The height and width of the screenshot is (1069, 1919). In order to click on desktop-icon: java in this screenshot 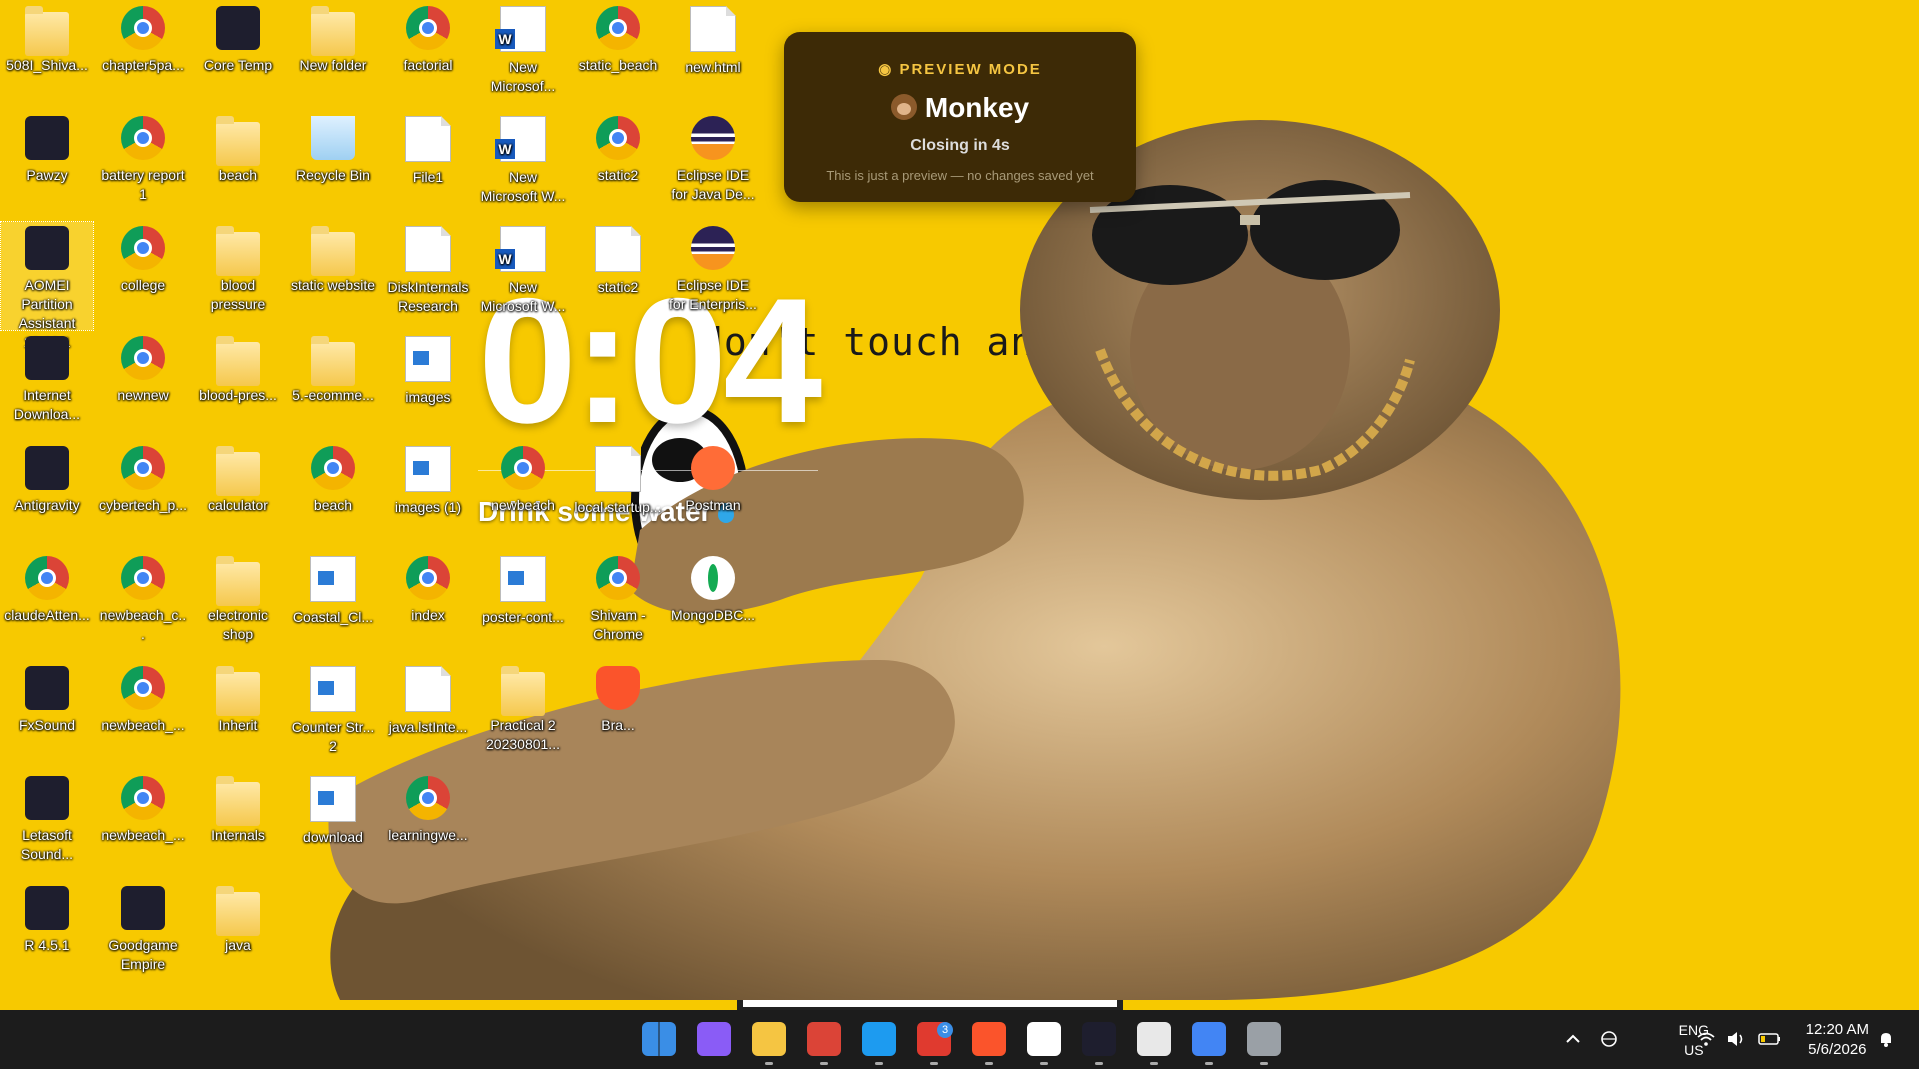, I will do `click(238, 936)`.